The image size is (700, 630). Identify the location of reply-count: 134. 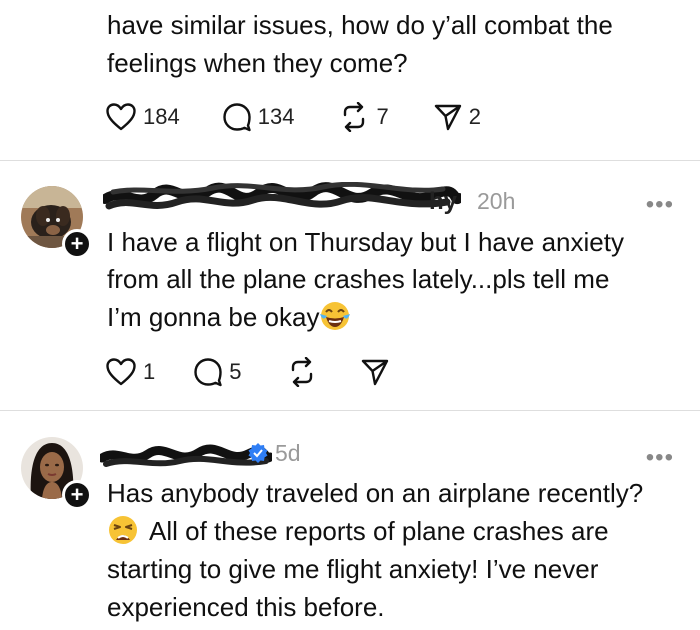
(276, 116).